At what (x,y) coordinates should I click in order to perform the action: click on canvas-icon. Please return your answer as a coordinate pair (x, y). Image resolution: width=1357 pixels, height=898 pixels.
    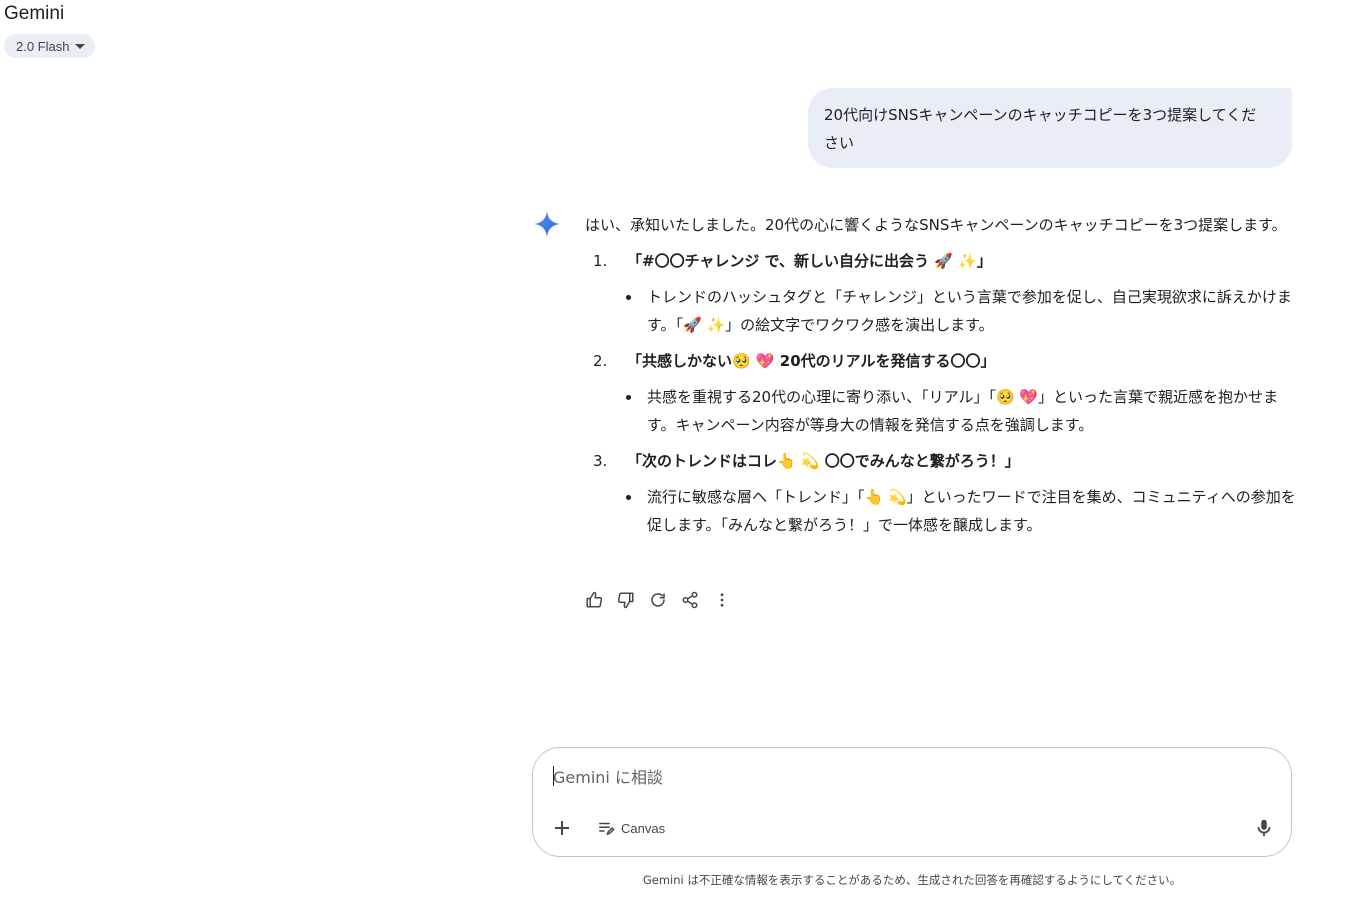
    Looking at the image, I should click on (607, 829).